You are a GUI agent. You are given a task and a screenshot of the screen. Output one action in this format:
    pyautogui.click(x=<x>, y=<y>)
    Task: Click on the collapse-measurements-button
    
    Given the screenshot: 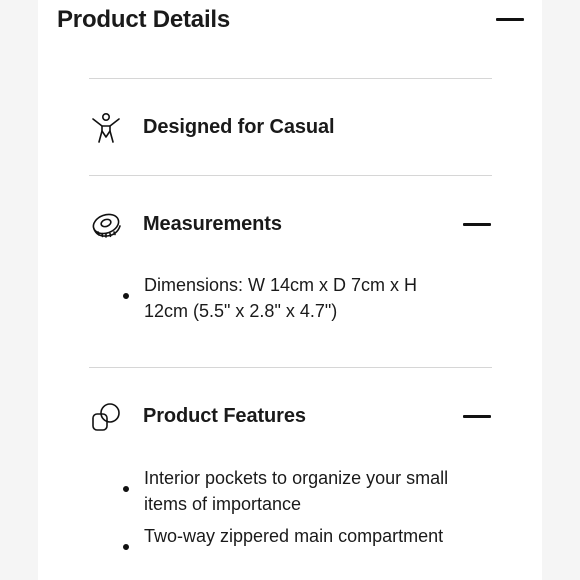 What is the action you would take?
    pyautogui.click(x=477, y=224)
    